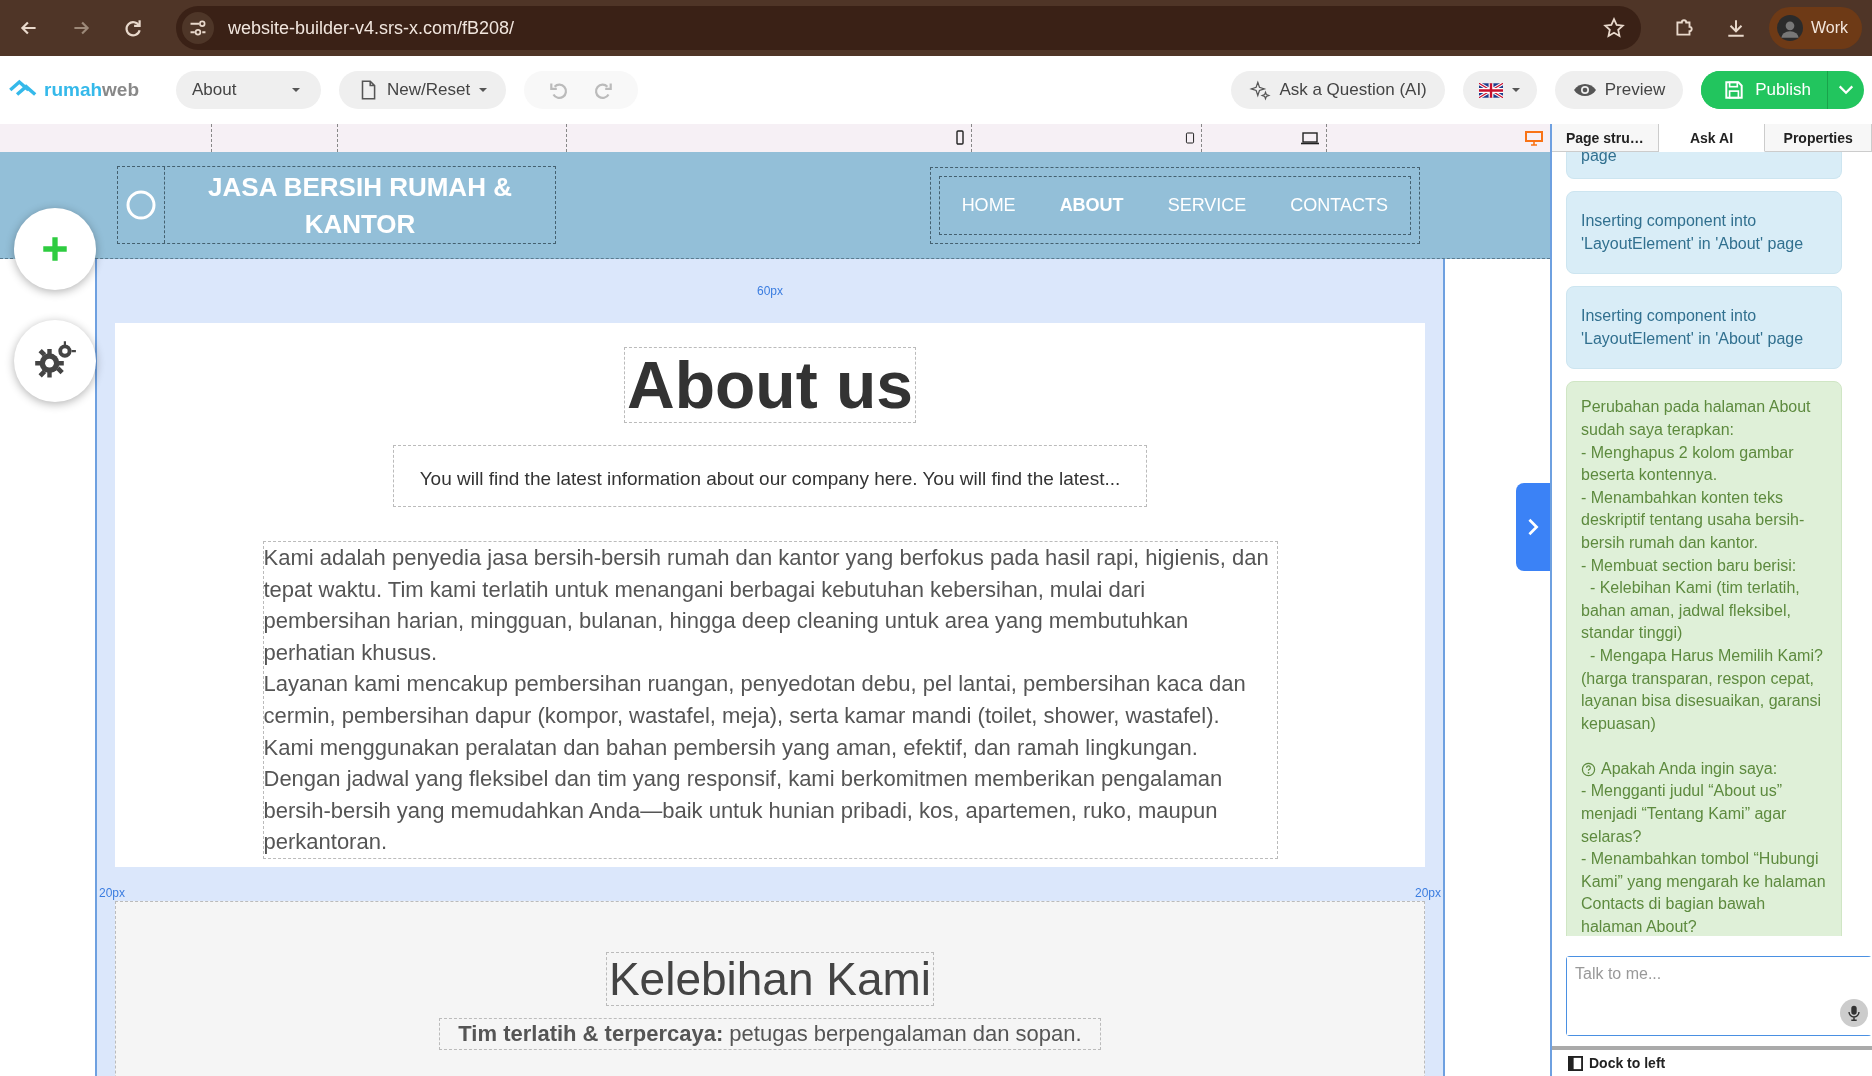  What do you see at coordinates (1854, 1013) in the screenshot?
I see `microphone-icon` at bounding box center [1854, 1013].